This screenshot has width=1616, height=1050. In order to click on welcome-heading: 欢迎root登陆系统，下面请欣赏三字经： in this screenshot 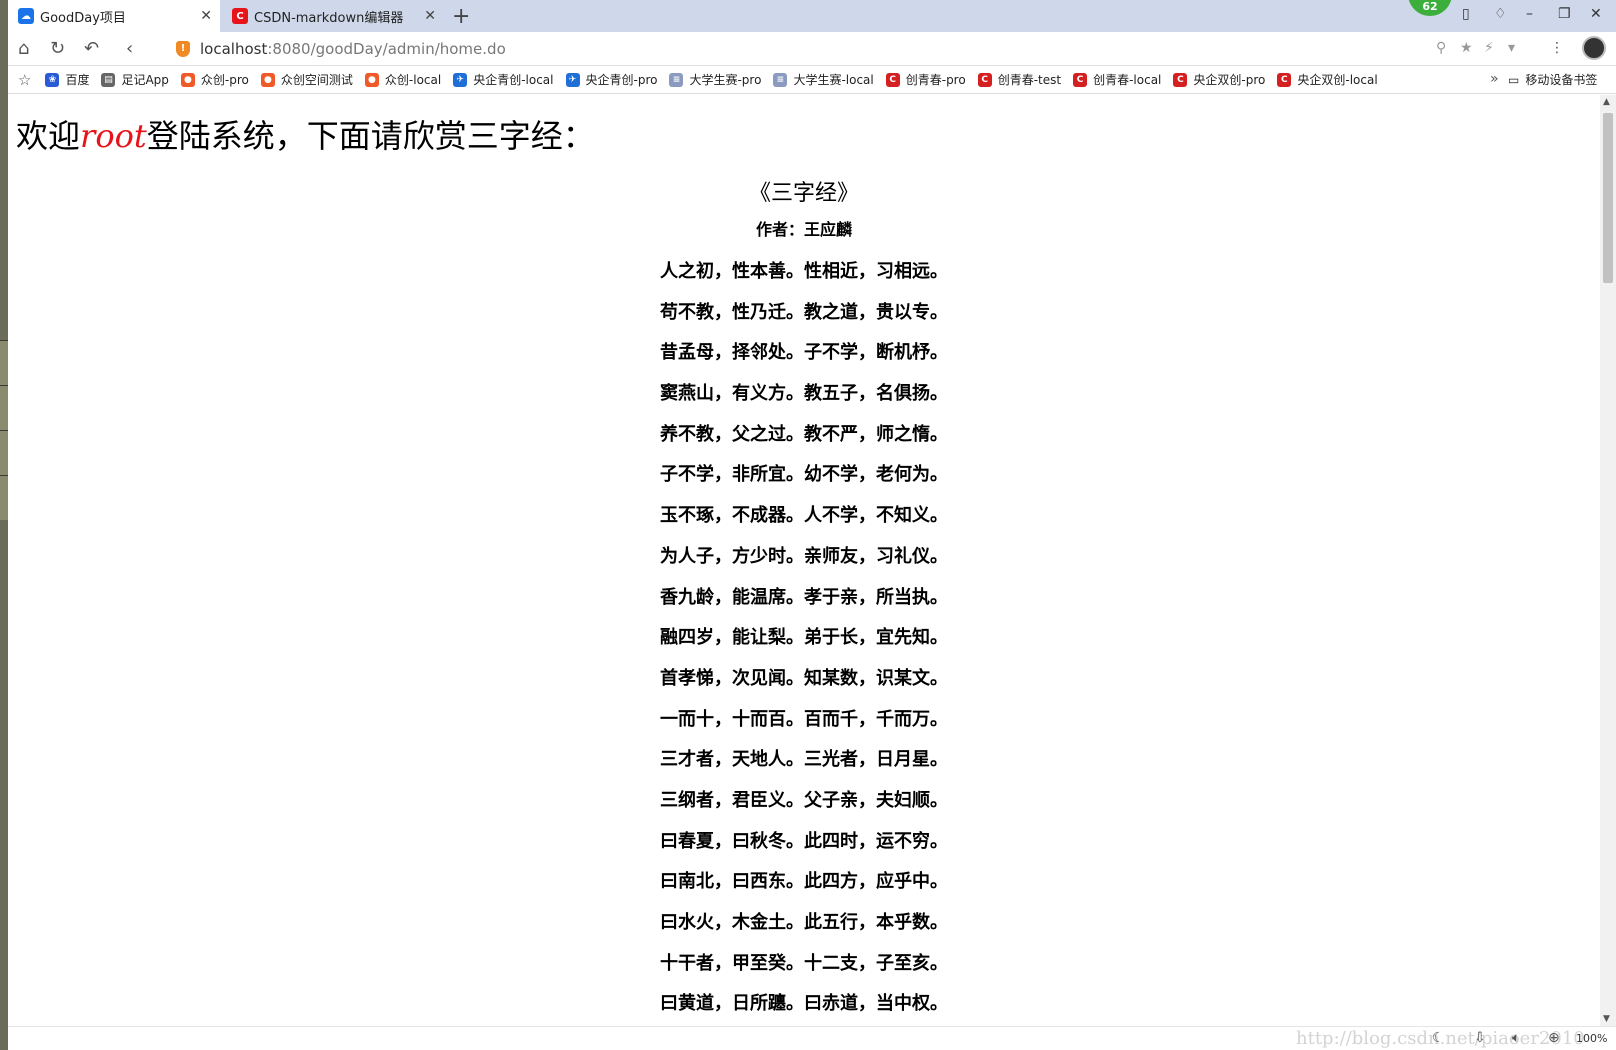, I will do `click(305, 134)`.